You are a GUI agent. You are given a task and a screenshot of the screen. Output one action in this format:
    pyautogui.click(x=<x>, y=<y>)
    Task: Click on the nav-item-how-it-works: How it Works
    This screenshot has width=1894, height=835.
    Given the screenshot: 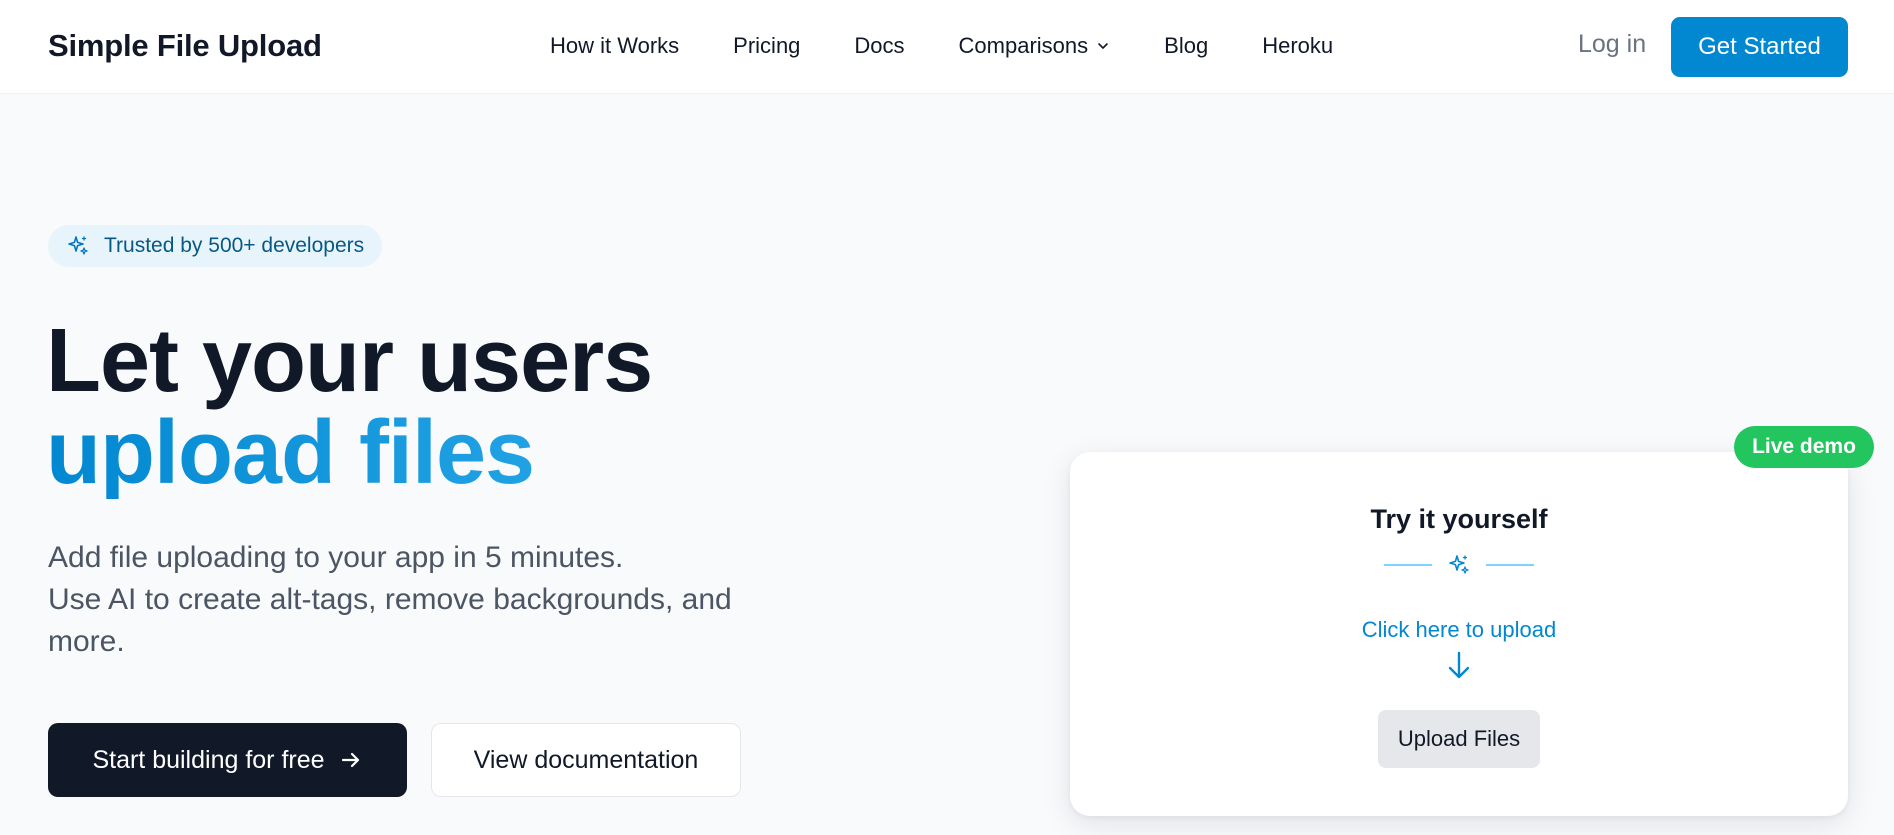 What is the action you would take?
    pyautogui.click(x=614, y=46)
    